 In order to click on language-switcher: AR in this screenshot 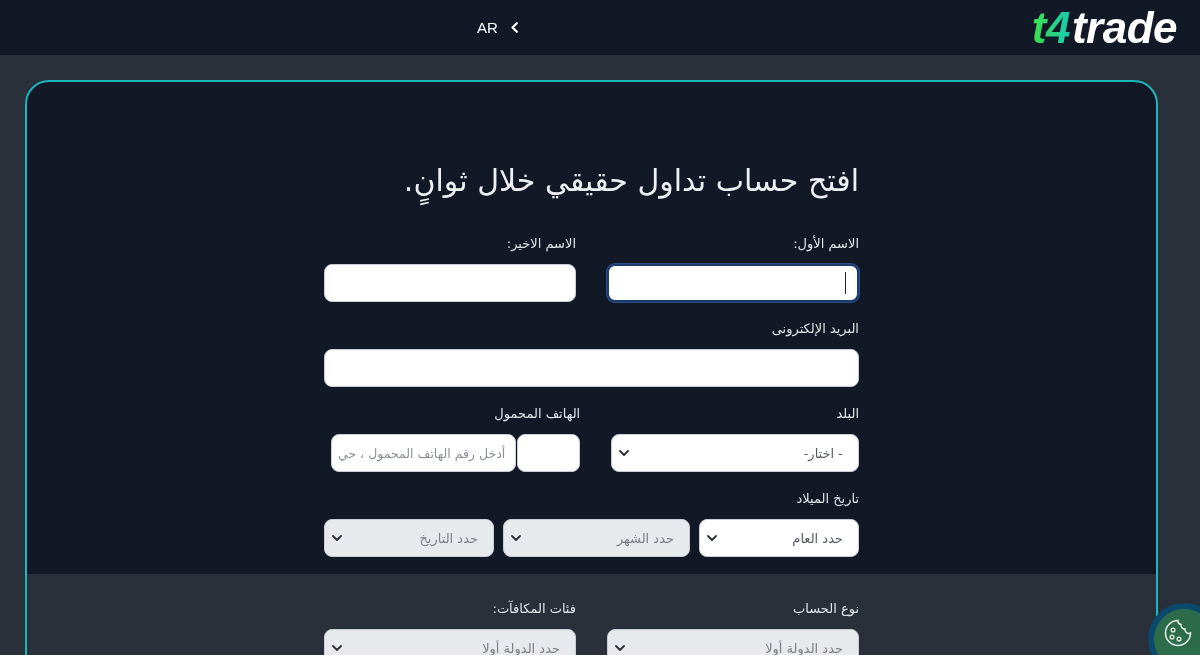, I will do `click(497, 27)`.